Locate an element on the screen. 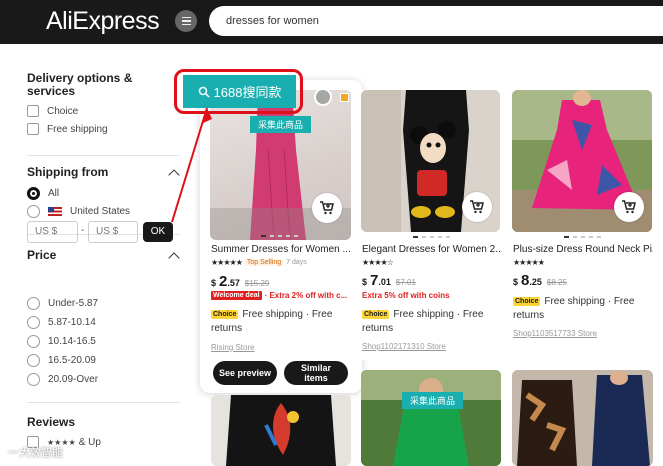  us-flag-icon is located at coordinates (55, 211).